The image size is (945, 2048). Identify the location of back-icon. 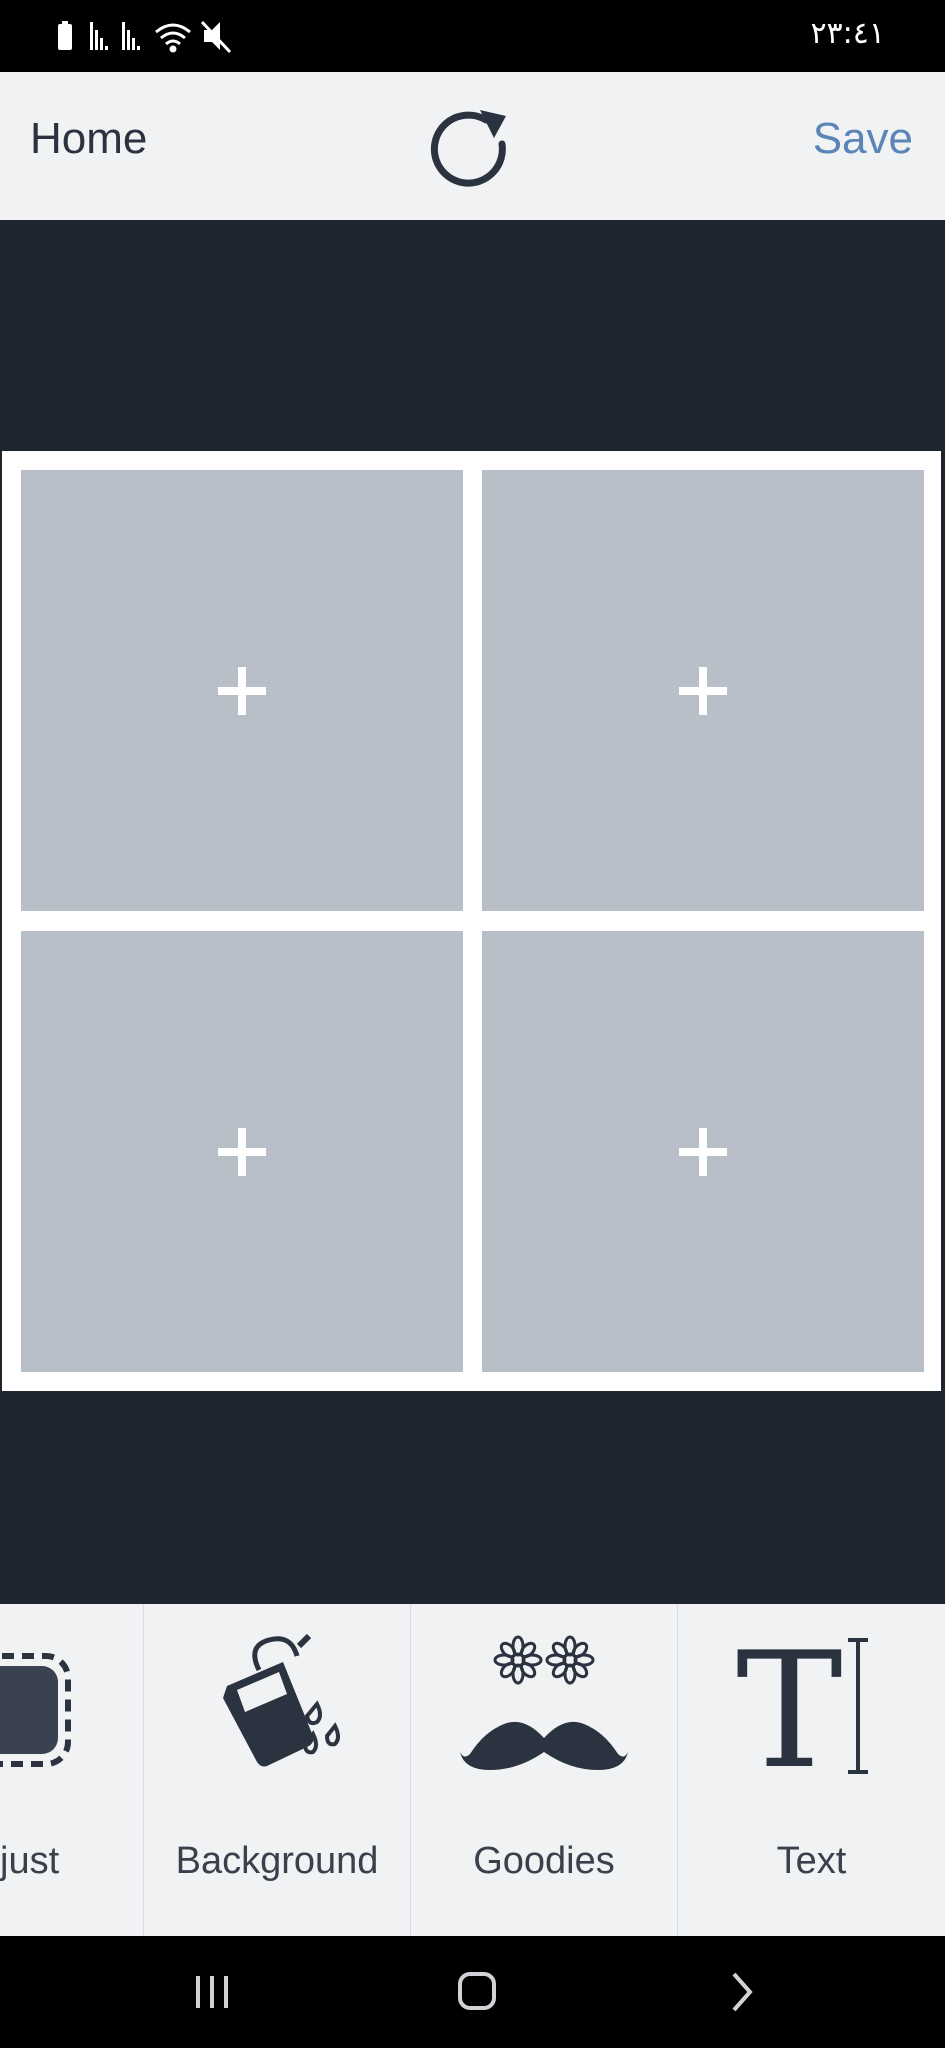
(742, 1992).